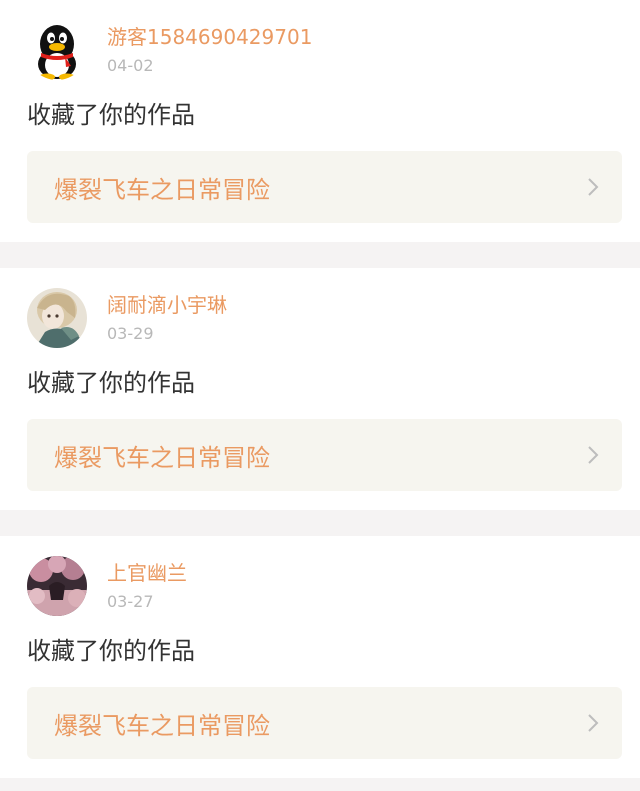 This screenshot has height=791, width=640. I want to click on user-meta: 游客1584690429701 04-02, so click(209, 48).